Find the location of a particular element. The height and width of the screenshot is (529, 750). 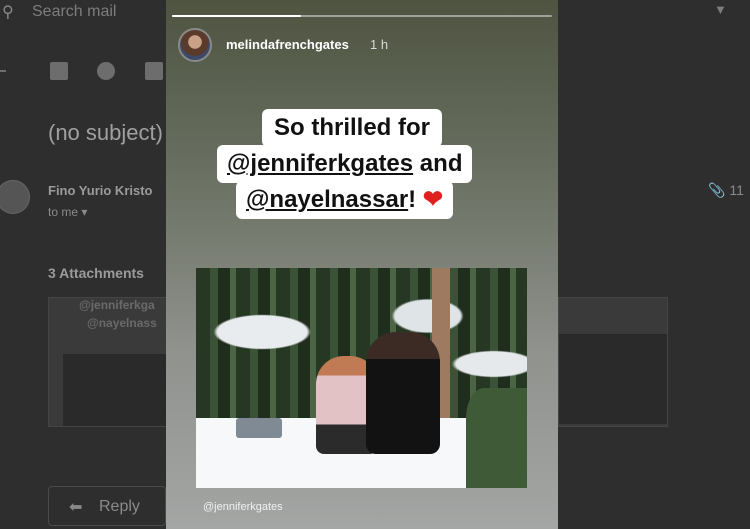

attachment-count: 11 is located at coordinates (736, 190).